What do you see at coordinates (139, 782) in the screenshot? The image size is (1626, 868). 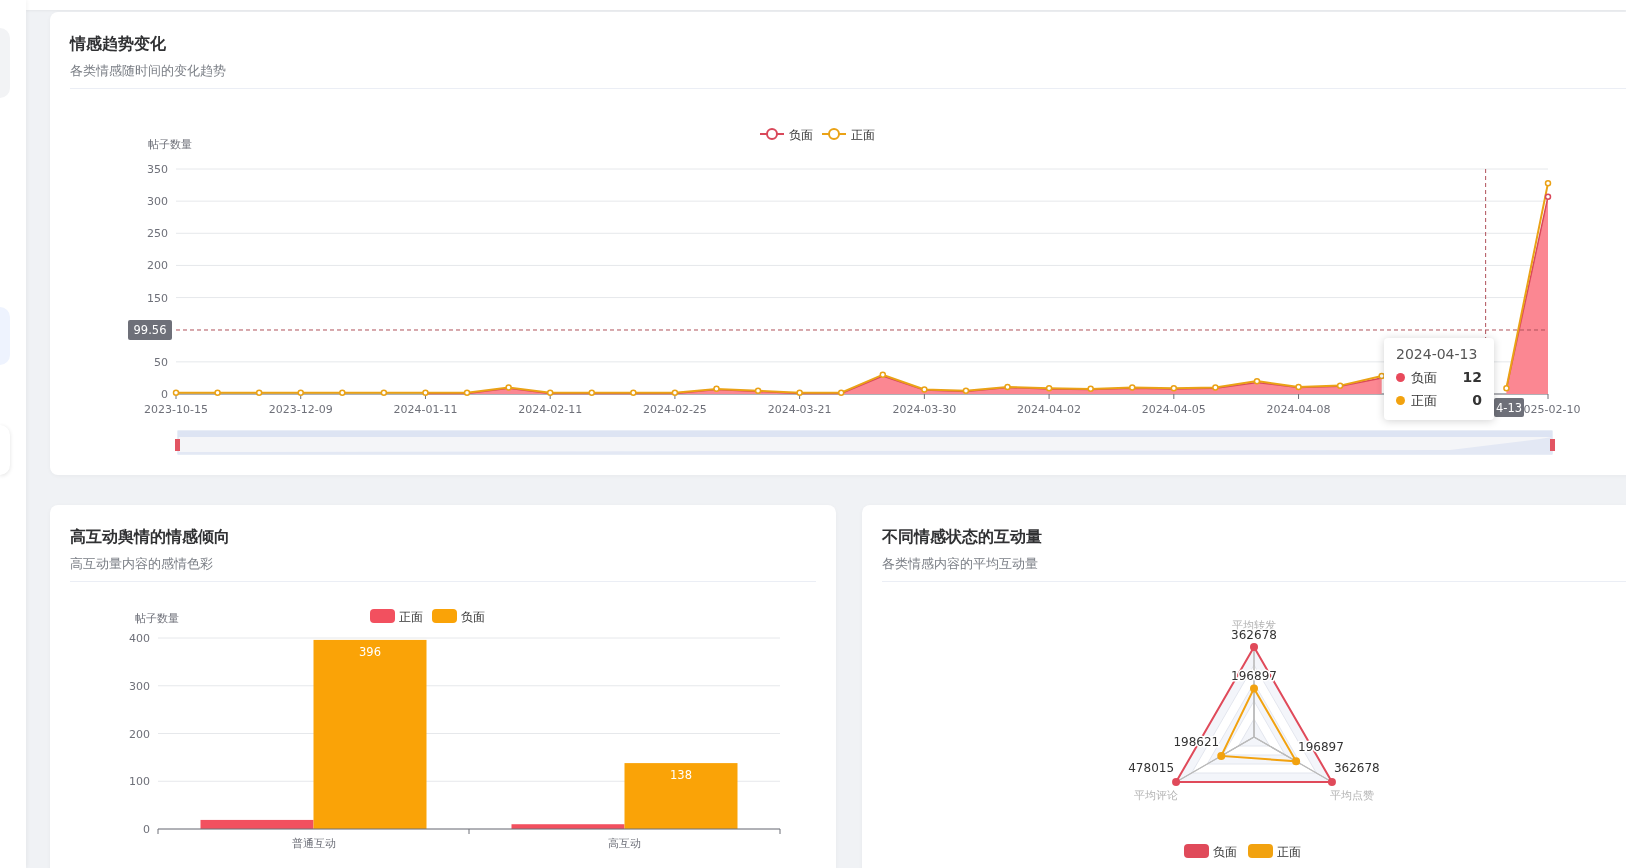 I see `axis-tick-label: 100` at bounding box center [139, 782].